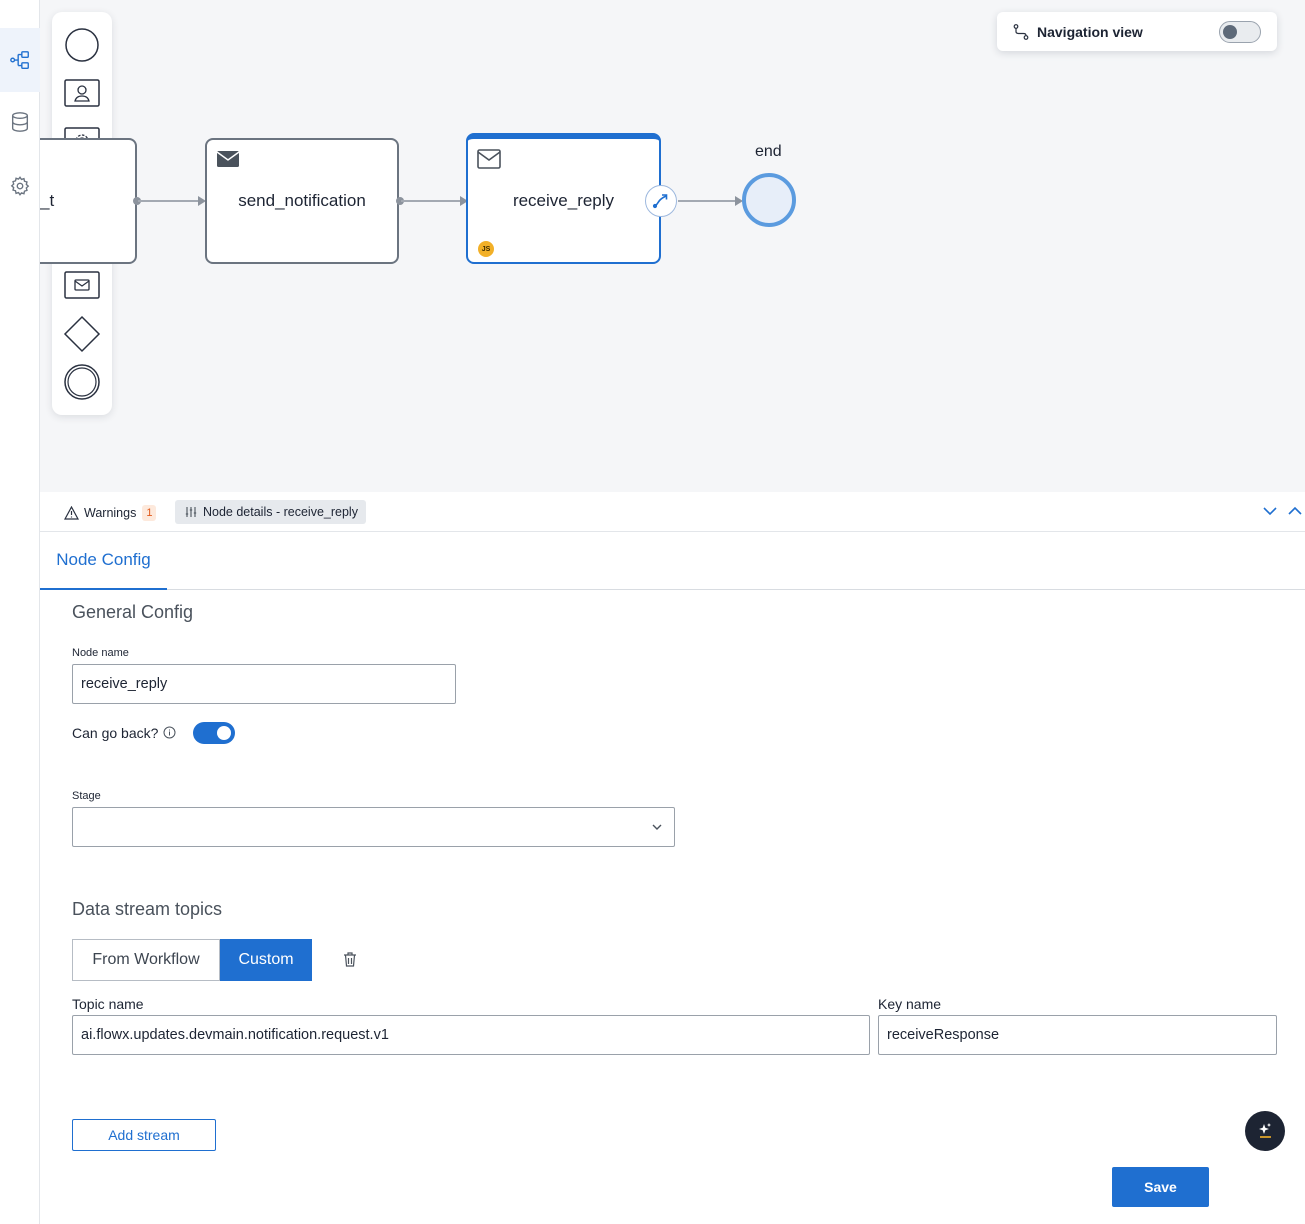 The width and height of the screenshot is (1305, 1224). Describe the element at coordinates (147, 909) in the screenshot. I see `data-stream-topics-title: Data stream topics` at that location.